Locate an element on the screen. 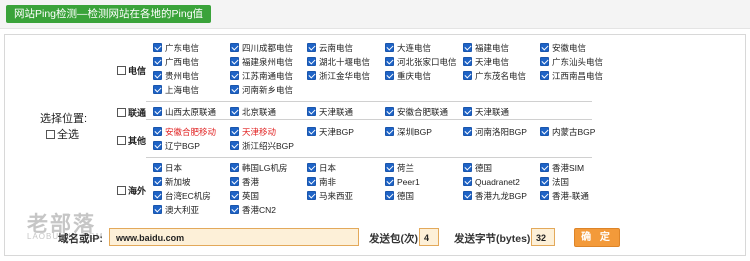 Image resolution: width=750 pixels, height=261 pixels. location-checkbox: 天津移动 is located at coordinates (253, 131).